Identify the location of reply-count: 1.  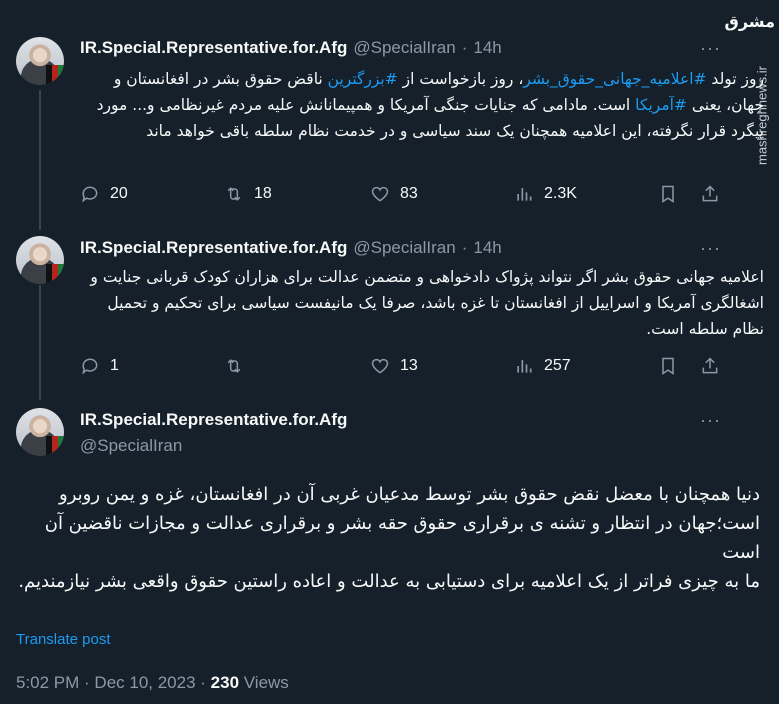
(114, 365).